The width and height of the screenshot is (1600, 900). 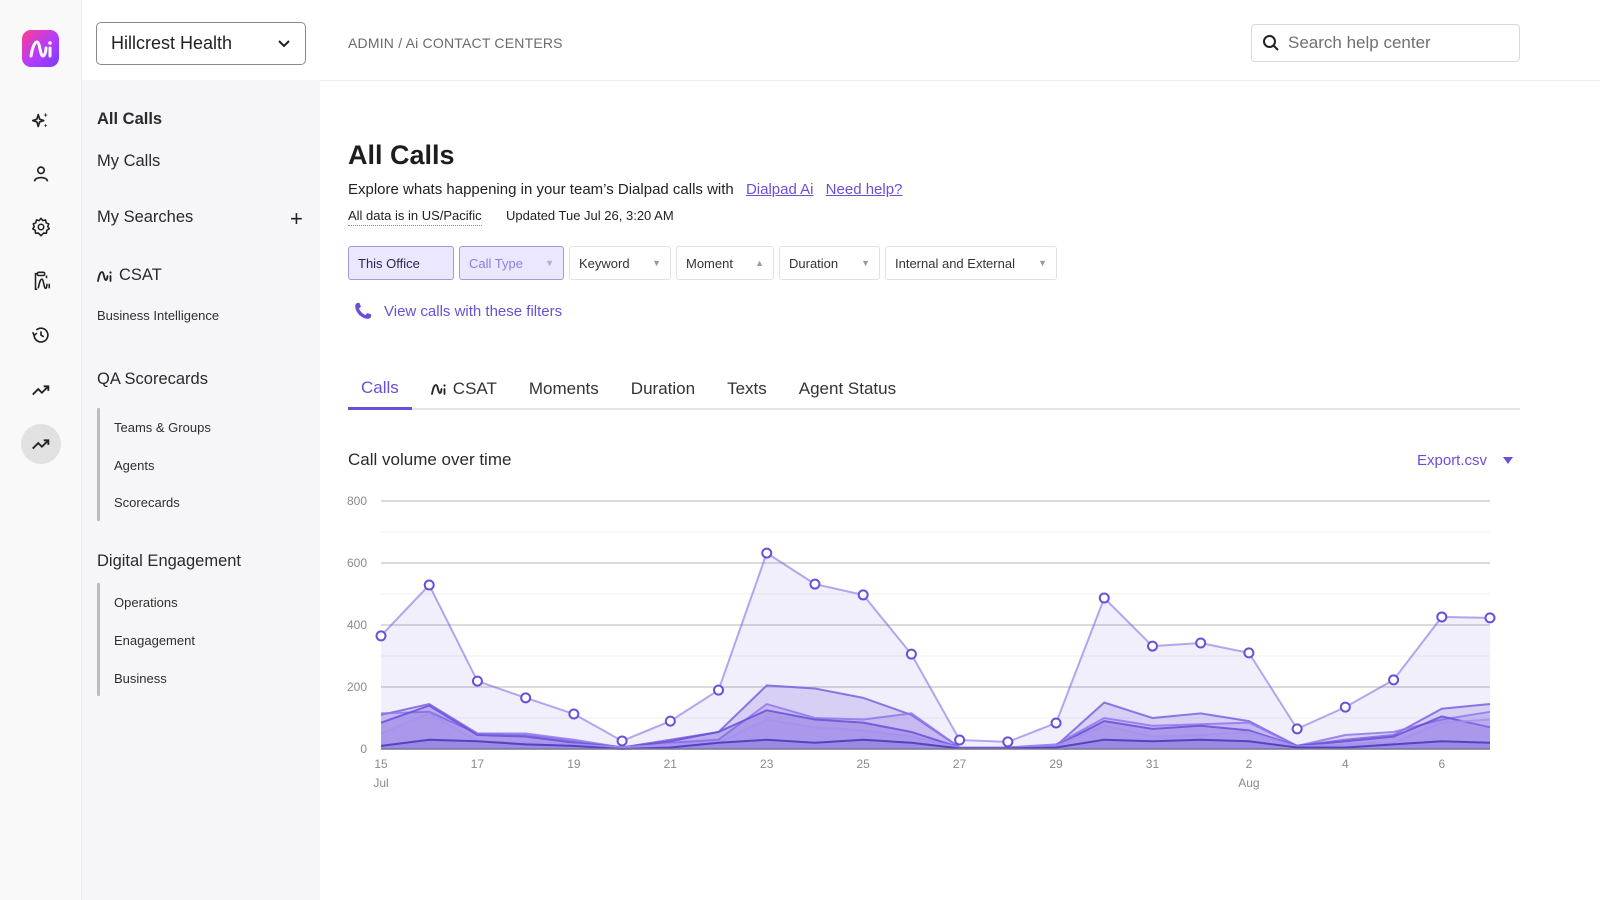 What do you see at coordinates (1398, 43) in the screenshot?
I see `search-input` at bounding box center [1398, 43].